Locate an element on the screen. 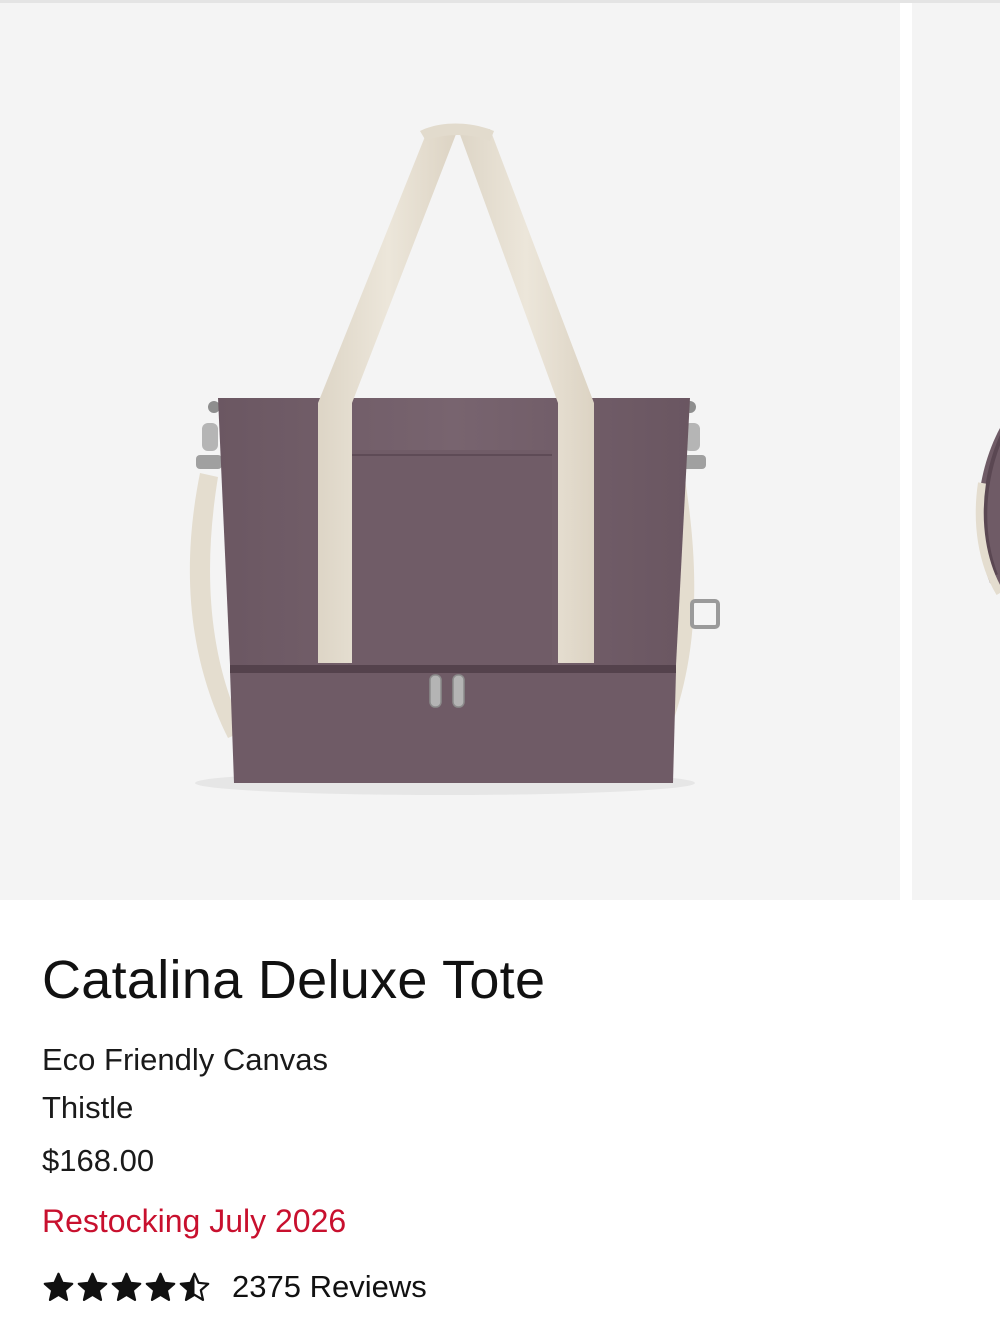 This screenshot has height=1333, width=1000. star-rating is located at coordinates (127, 1287).